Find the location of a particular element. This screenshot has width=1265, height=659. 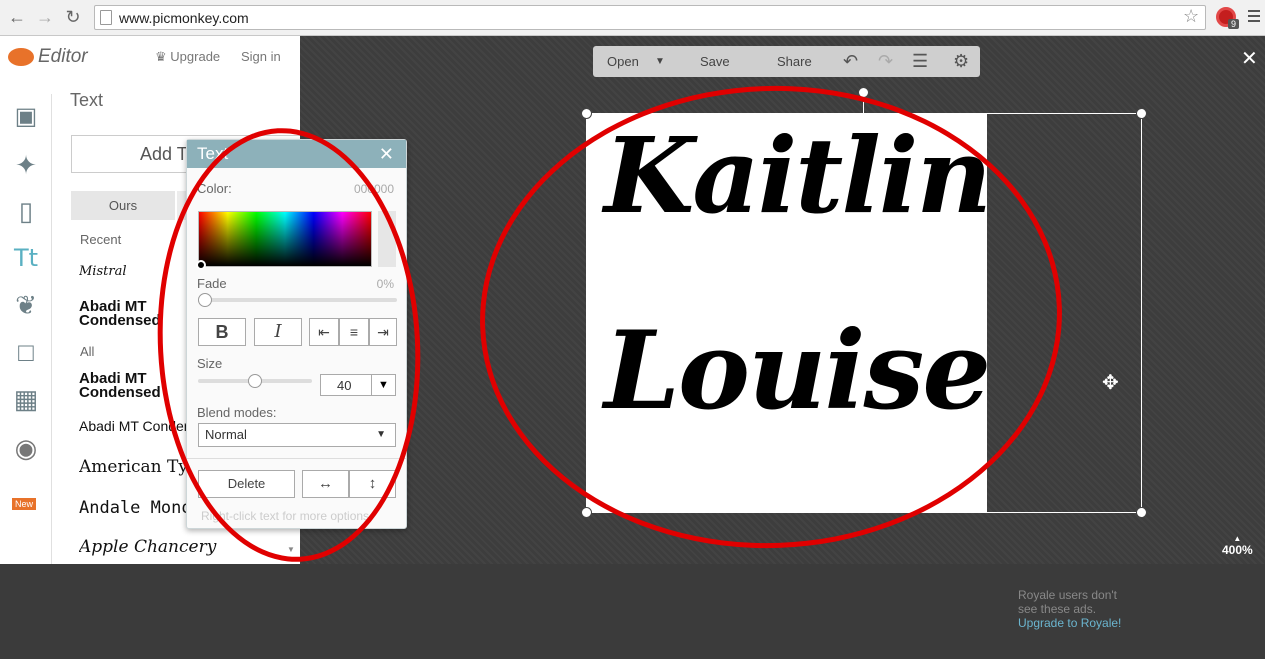

frame-icon: □ is located at coordinates (26, 352).